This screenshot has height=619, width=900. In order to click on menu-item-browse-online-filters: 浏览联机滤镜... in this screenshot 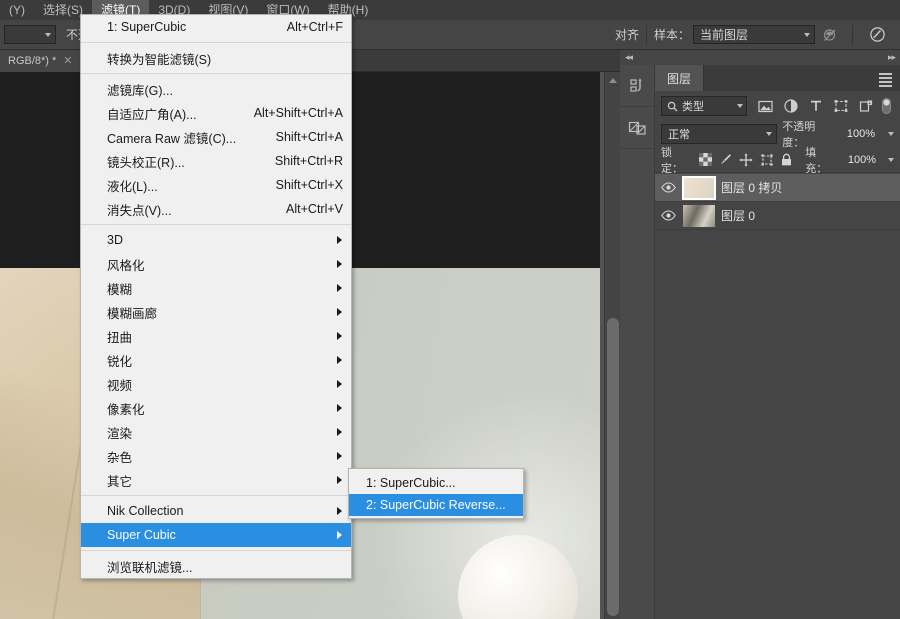, I will do `click(216, 566)`.